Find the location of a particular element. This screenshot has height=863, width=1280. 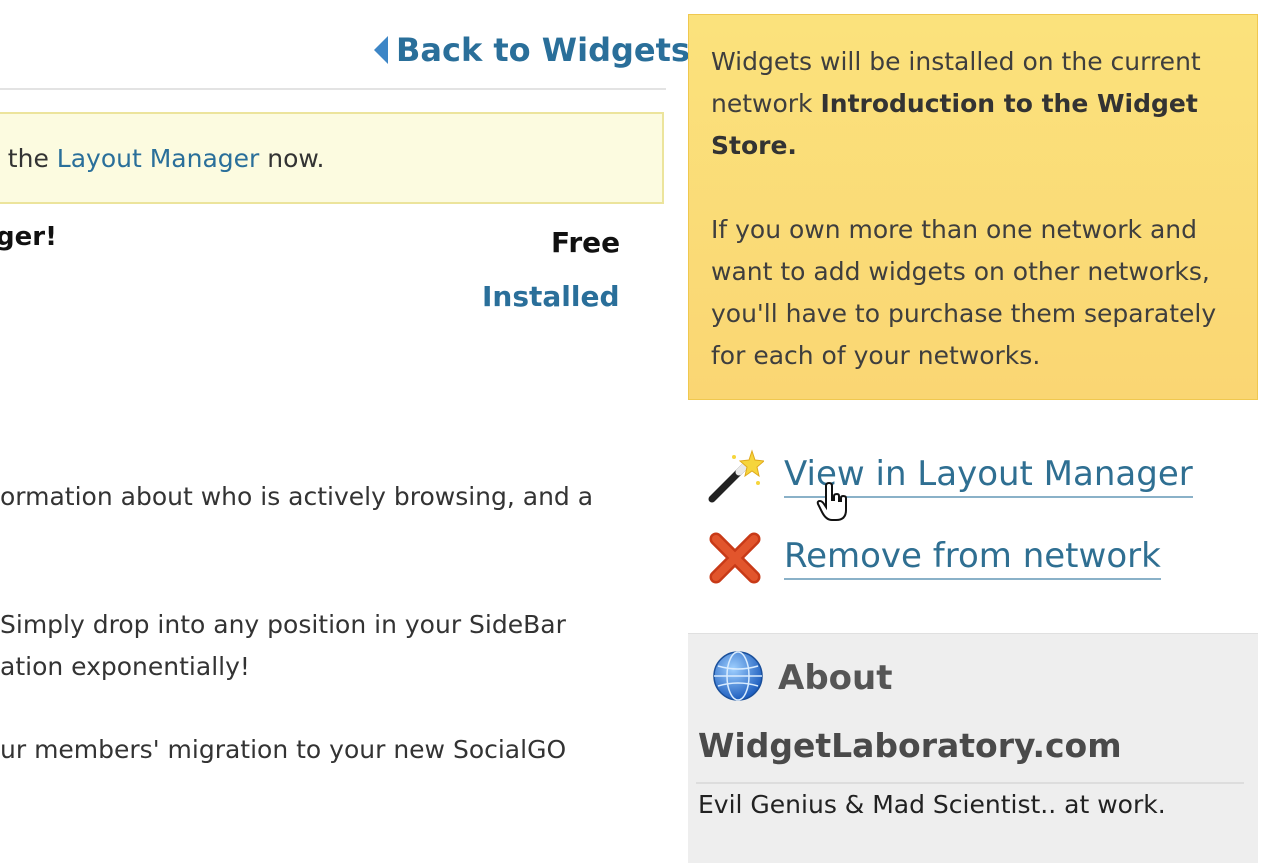

widget-title: ger! is located at coordinates (28, 237).